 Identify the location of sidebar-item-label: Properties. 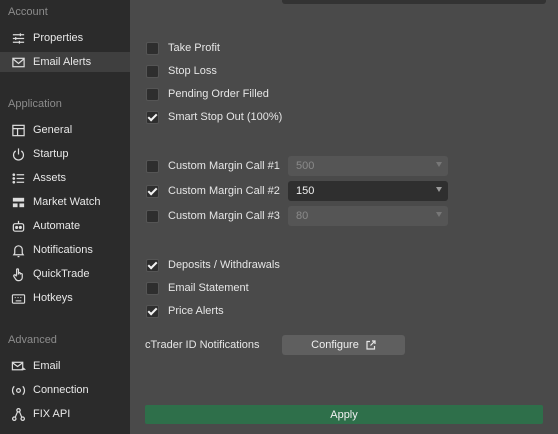
(58, 38).